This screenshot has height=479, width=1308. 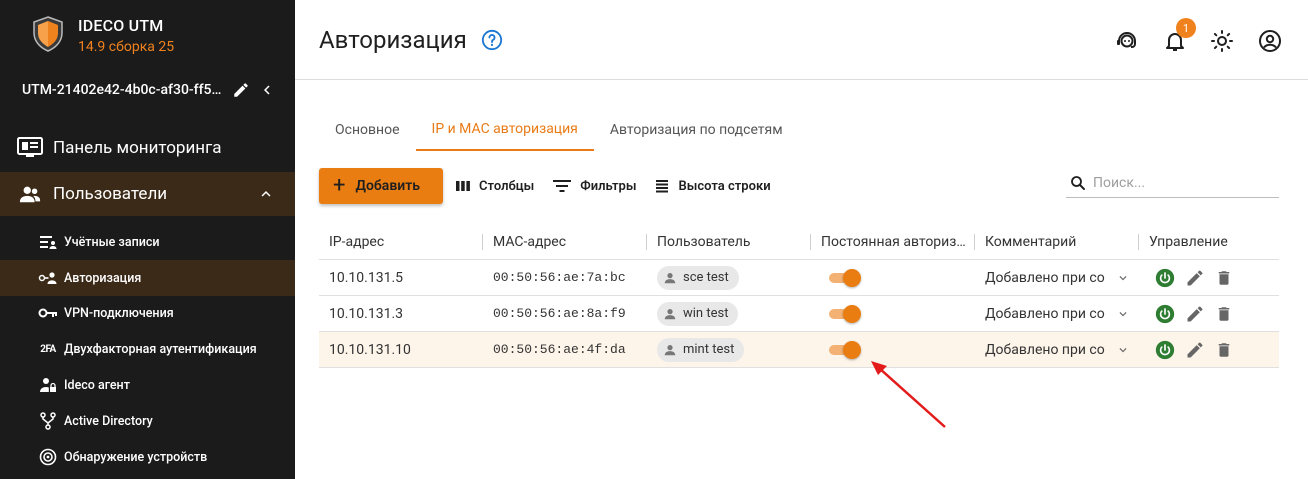 What do you see at coordinates (147, 421) in the screenshot?
I see `sidebar-item-ad: Active Directory` at bounding box center [147, 421].